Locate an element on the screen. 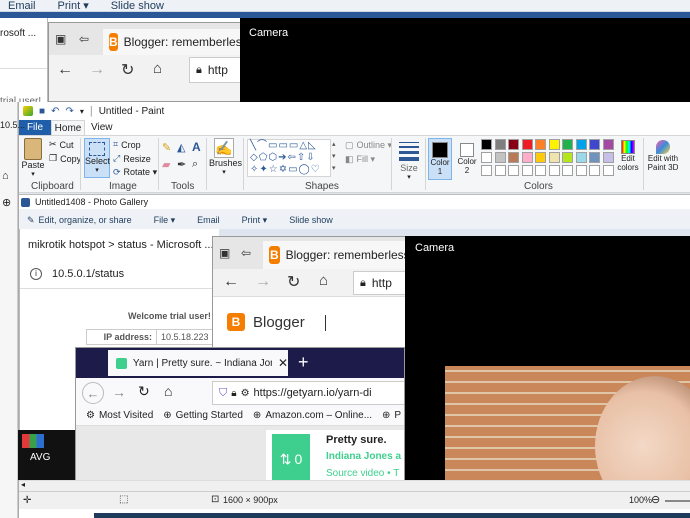 This screenshot has width=690, height=518. front-back-icon: ← is located at coordinates (231, 282).